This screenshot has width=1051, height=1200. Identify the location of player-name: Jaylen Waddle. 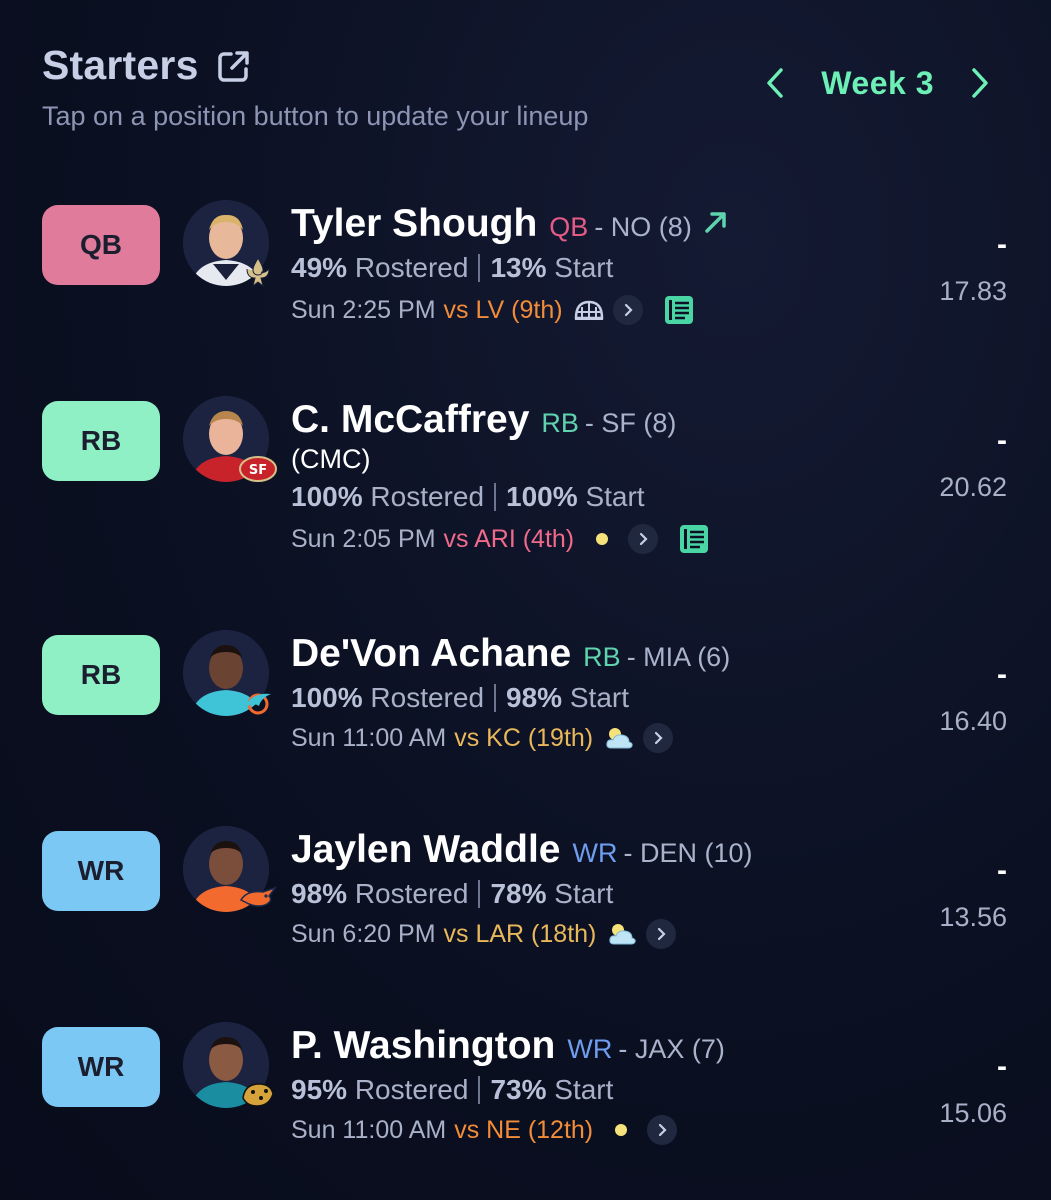
(425, 850).